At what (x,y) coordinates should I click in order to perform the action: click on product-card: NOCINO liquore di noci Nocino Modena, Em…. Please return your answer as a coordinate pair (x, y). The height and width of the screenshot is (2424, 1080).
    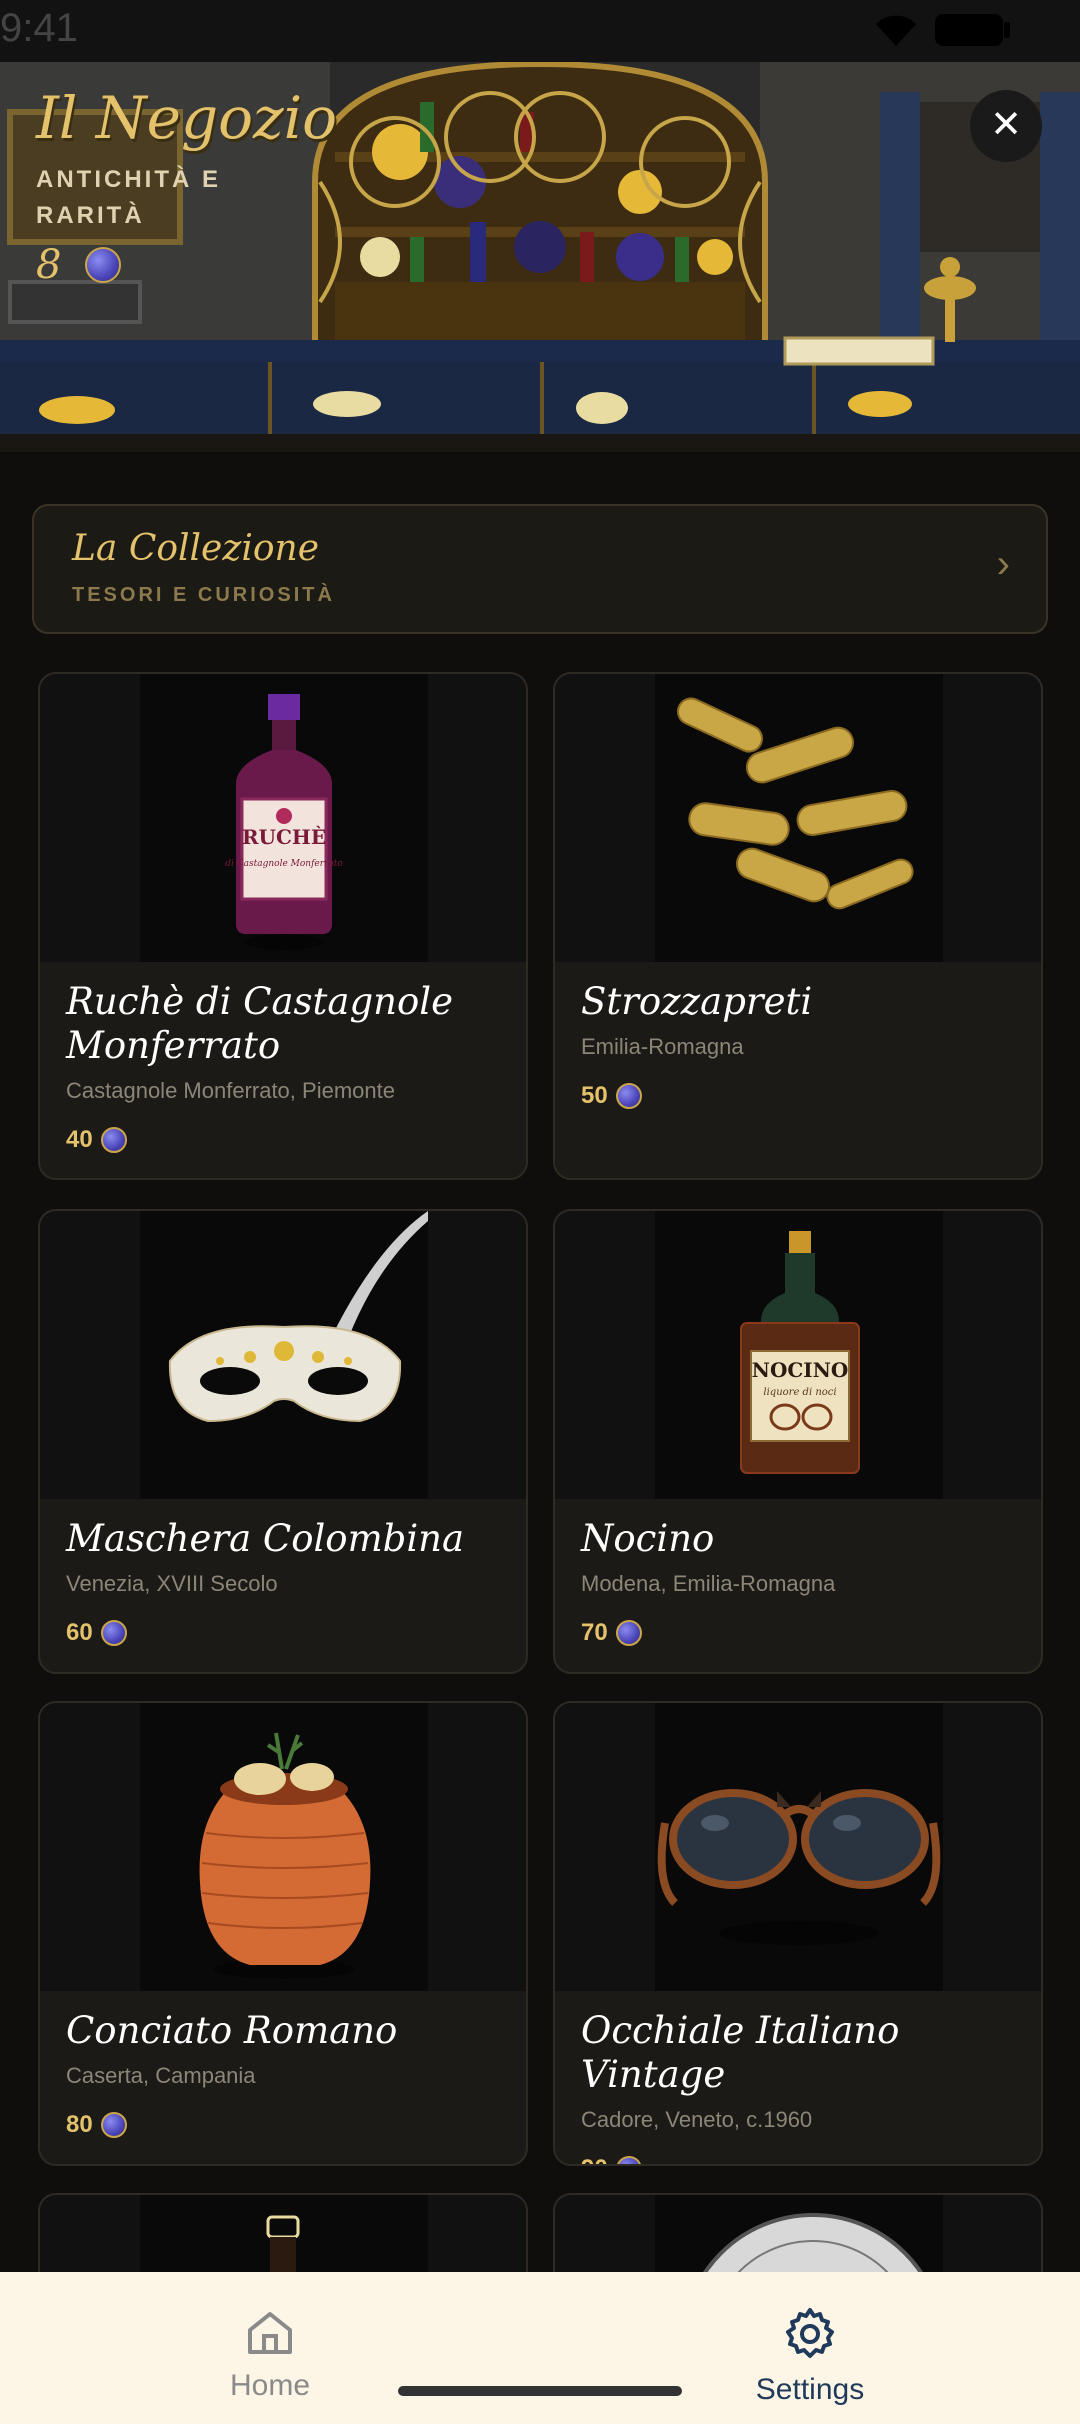
    Looking at the image, I should click on (798, 1441).